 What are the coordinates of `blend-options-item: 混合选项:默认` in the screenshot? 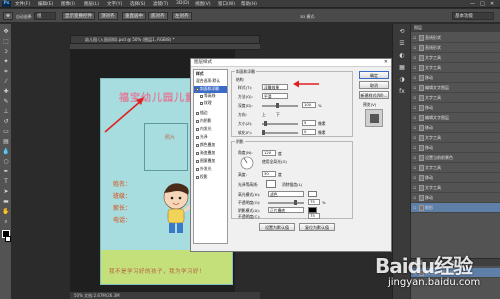 It's located at (210, 81).